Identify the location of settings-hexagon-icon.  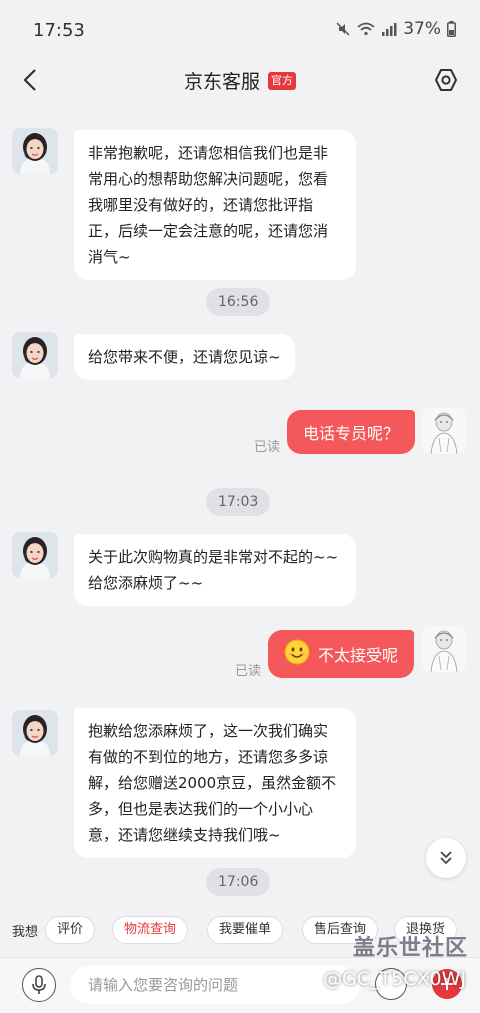
(446, 80).